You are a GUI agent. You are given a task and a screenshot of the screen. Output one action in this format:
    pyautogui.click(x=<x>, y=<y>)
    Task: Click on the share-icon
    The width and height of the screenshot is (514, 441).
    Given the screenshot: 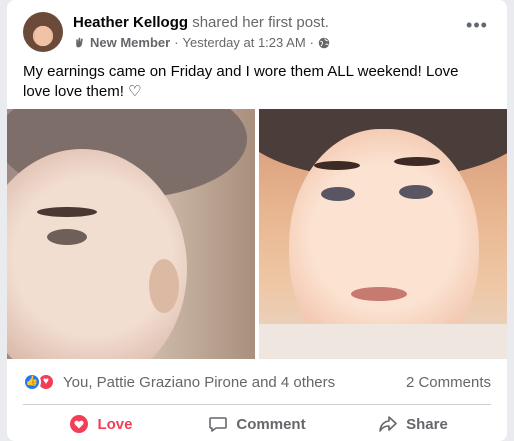 What is the action you would take?
    pyautogui.click(x=388, y=424)
    